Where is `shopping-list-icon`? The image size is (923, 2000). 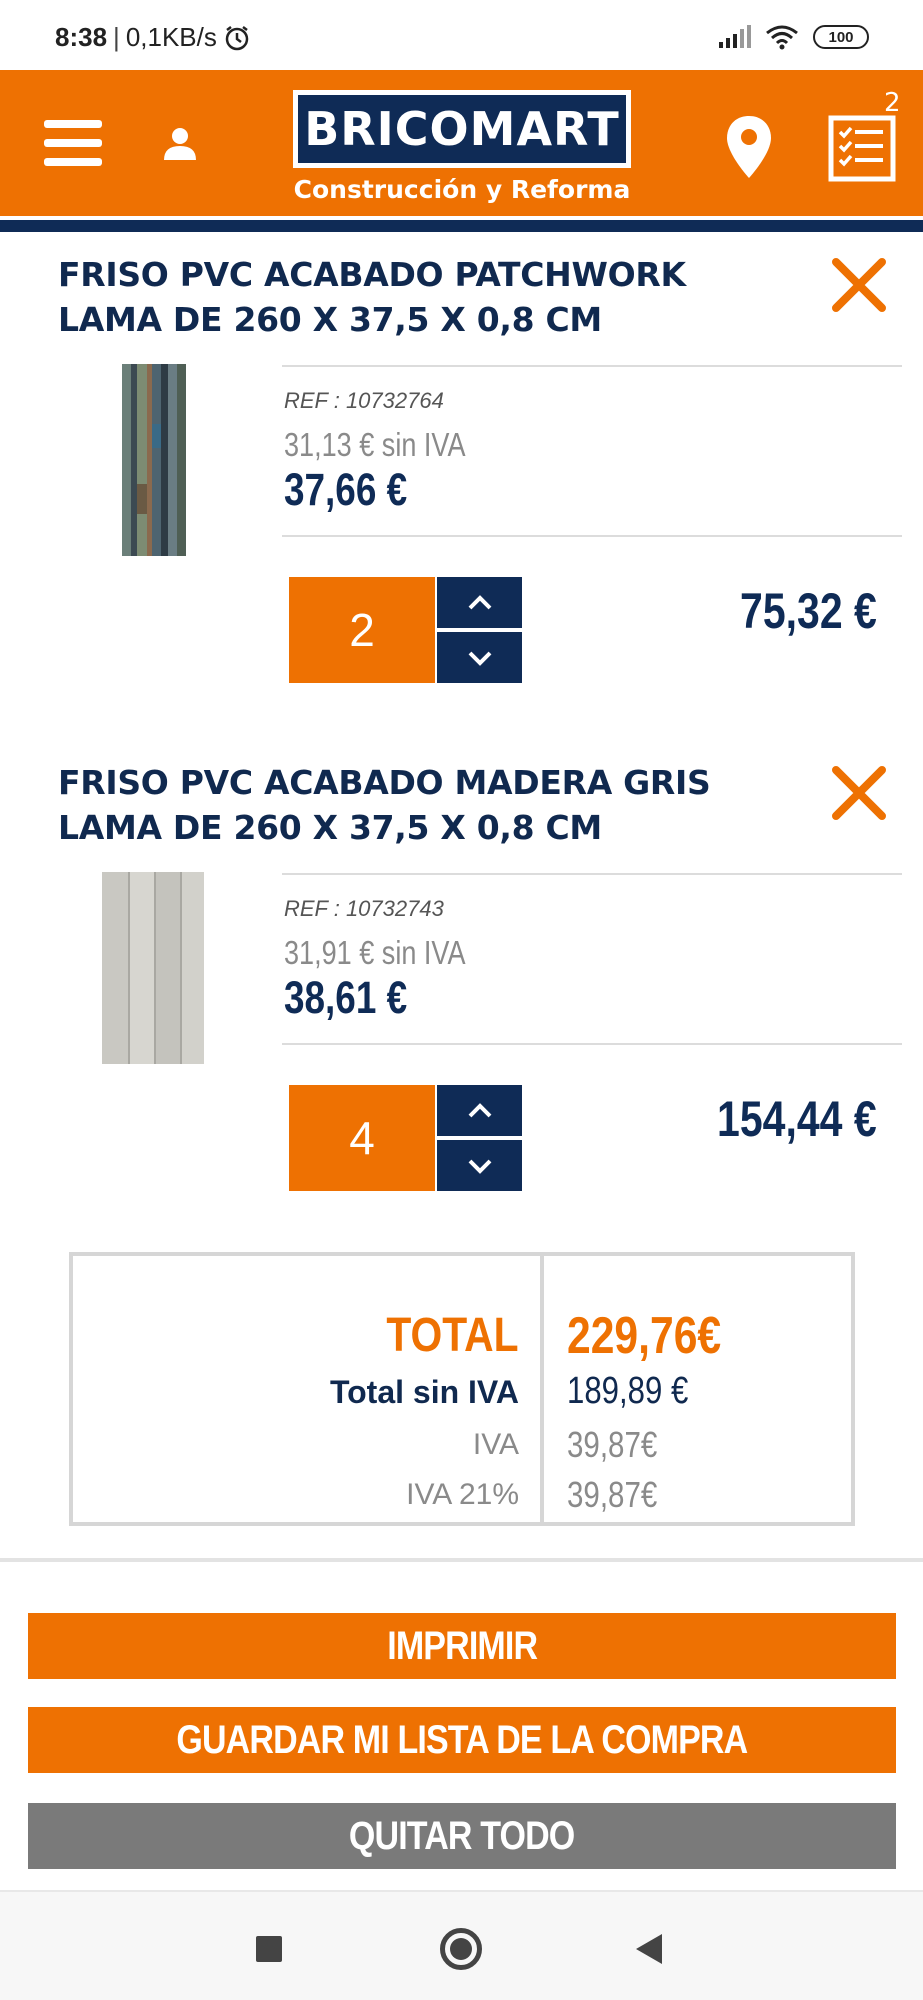
shopping-list-icon is located at coordinates (862, 146).